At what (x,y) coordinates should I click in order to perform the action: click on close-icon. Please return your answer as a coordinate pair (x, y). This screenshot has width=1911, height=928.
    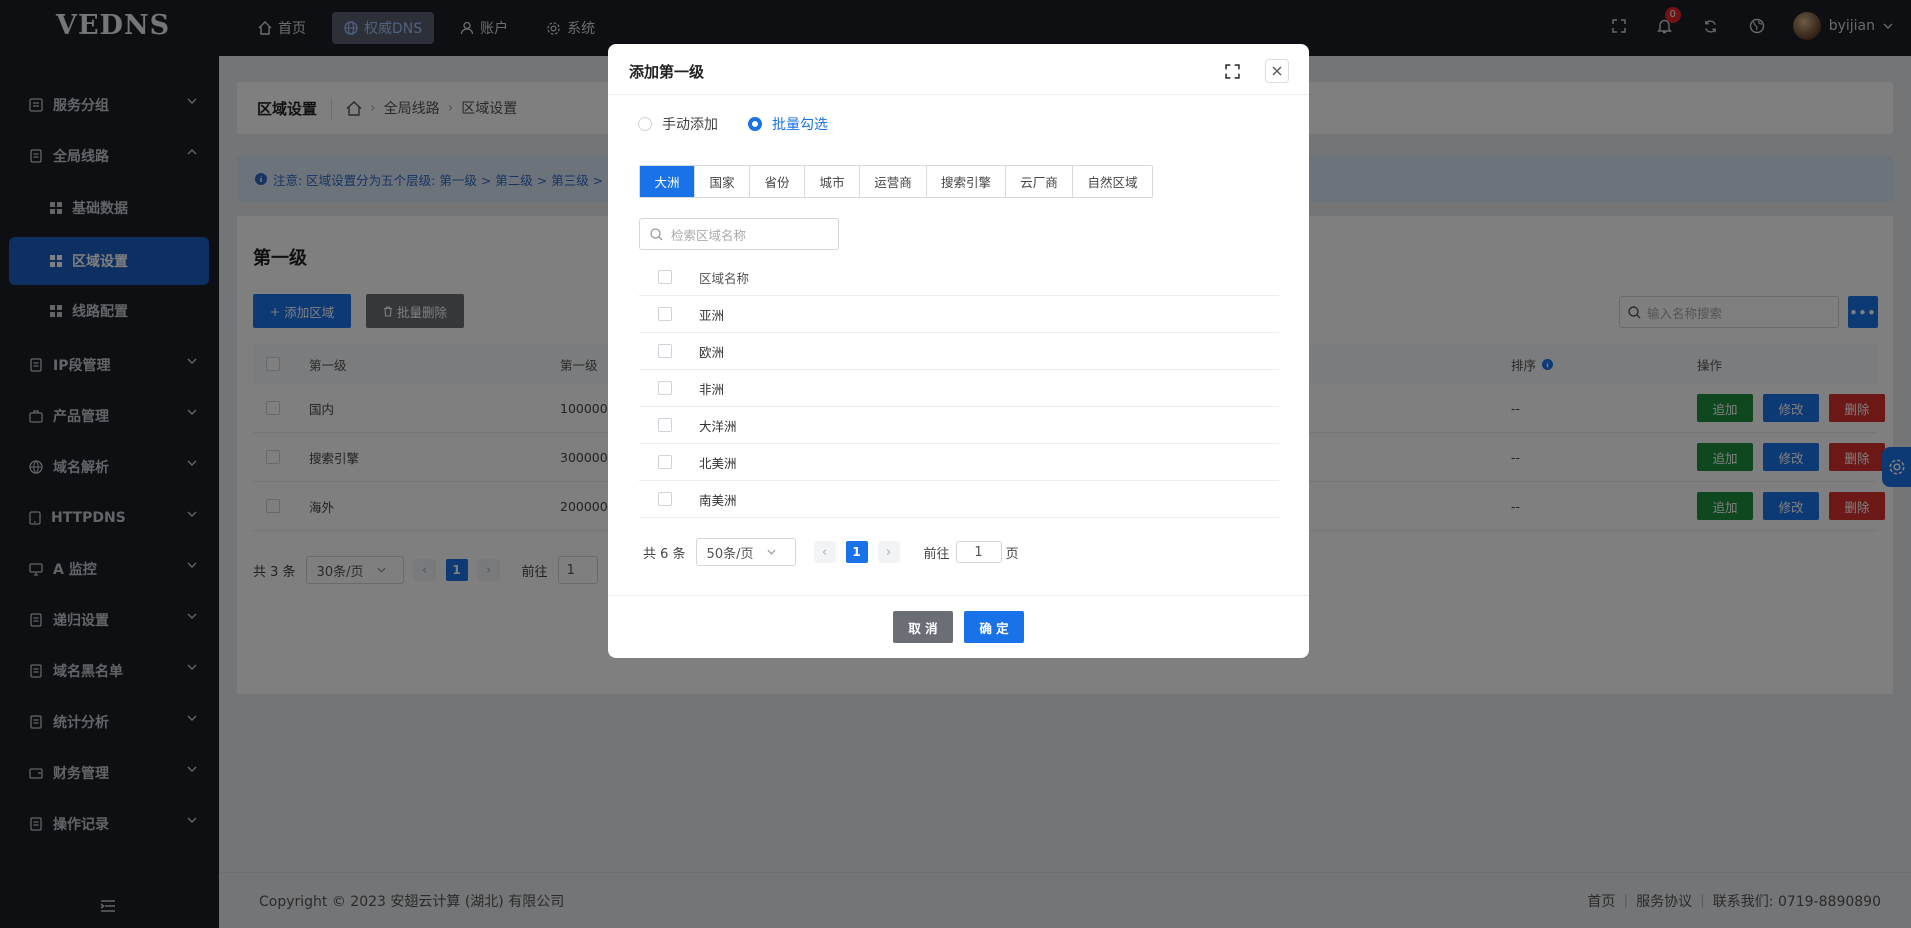
    Looking at the image, I should click on (1277, 71).